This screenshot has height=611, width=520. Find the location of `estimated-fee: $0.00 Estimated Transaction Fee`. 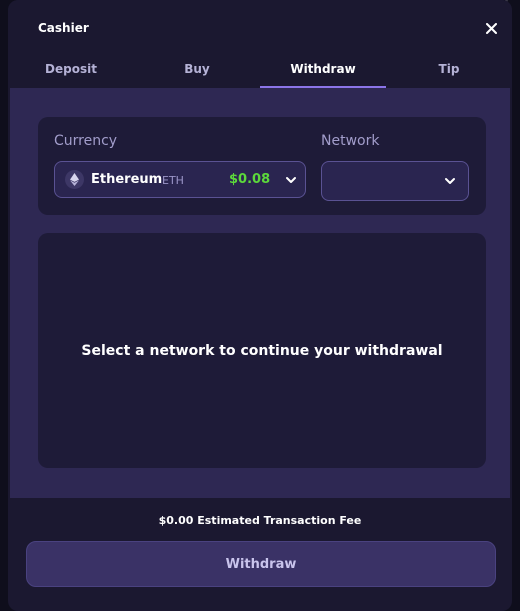

estimated-fee: $0.00 Estimated Transaction Fee is located at coordinates (260, 520).